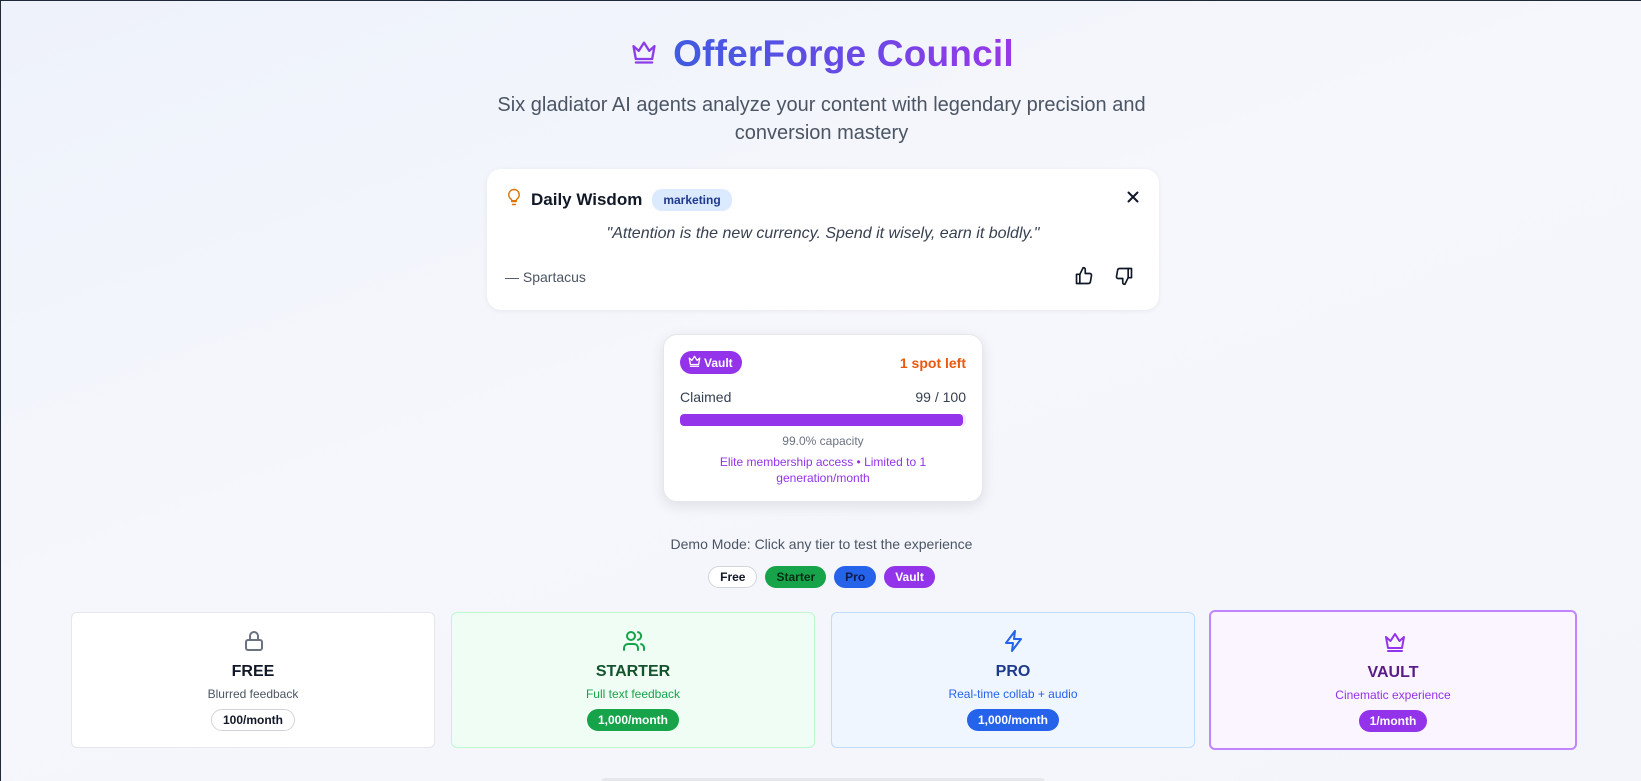  What do you see at coordinates (1013, 671) in the screenshot?
I see `tier-name: PRO` at bounding box center [1013, 671].